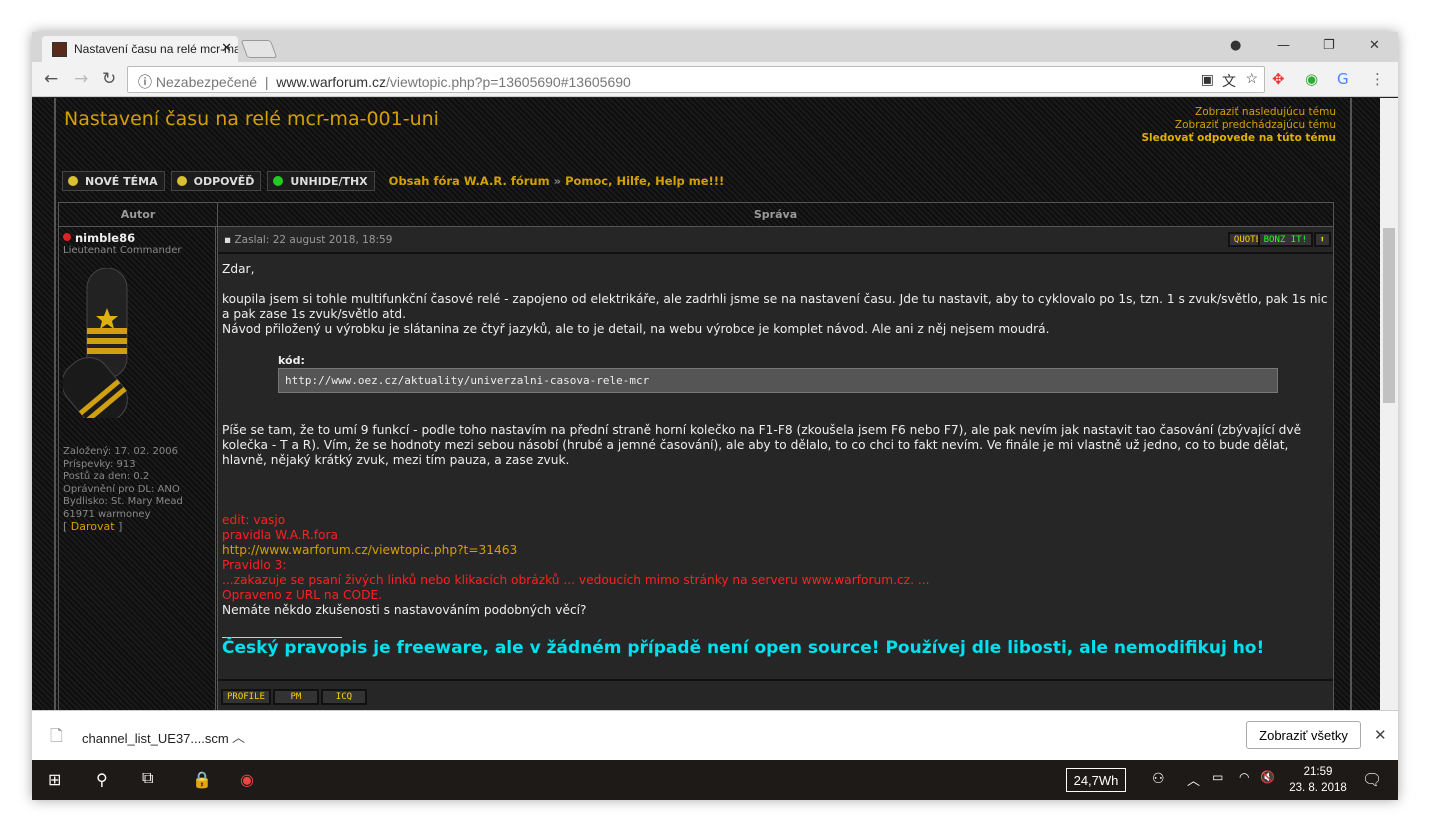 The image size is (1430, 832). Describe the element at coordinates (54, 780) in the screenshot. I see `start-icon: ⊞` at that location.